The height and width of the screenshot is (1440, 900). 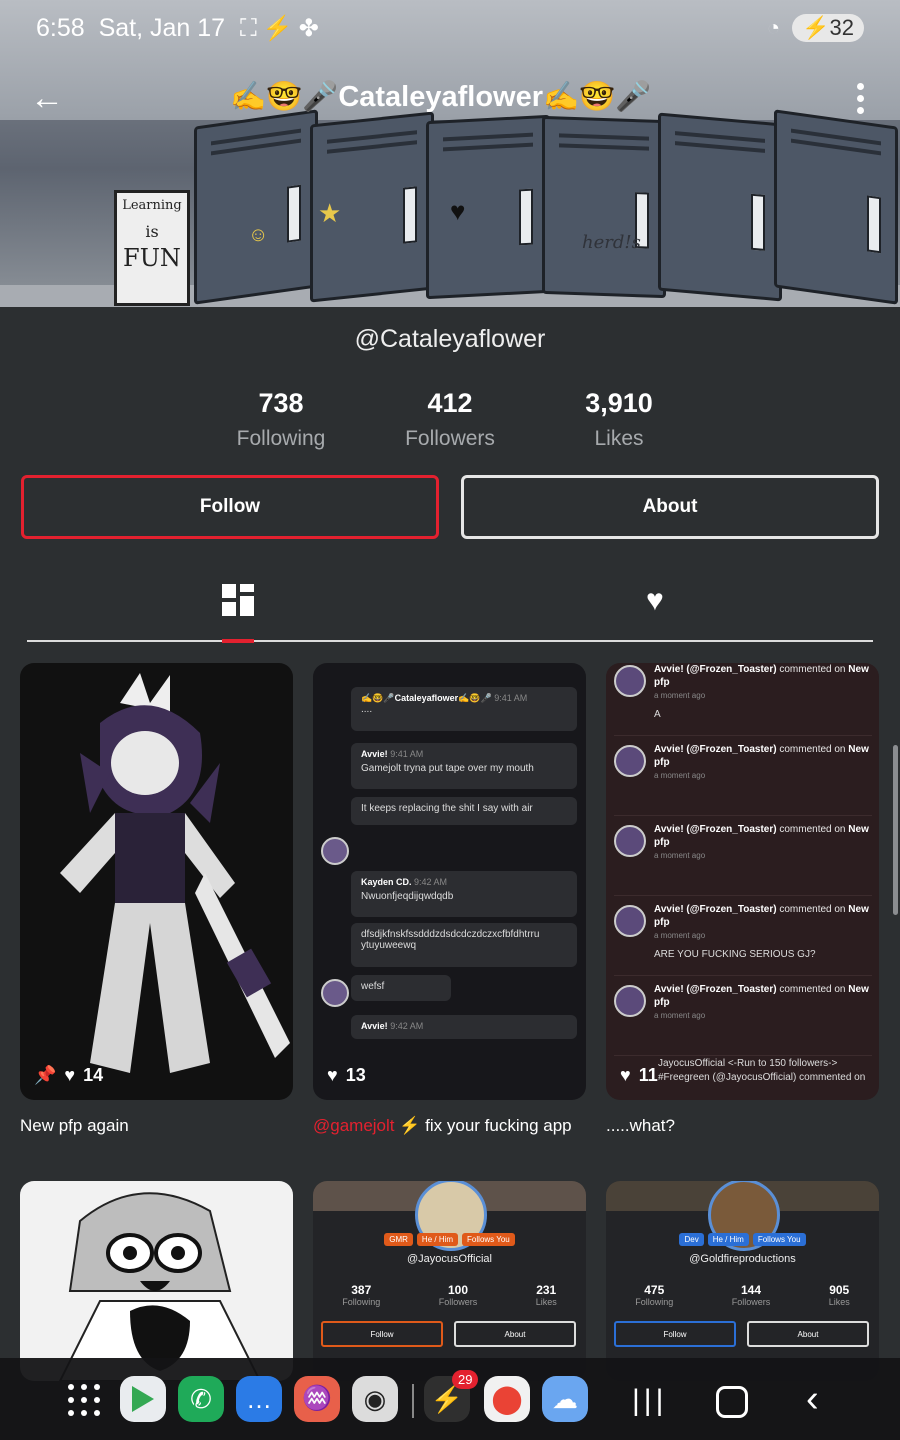 What do you see at coordinates (860, 98) in the screenshot?
I see `more-options-icon` at bounding box center [860, 98].